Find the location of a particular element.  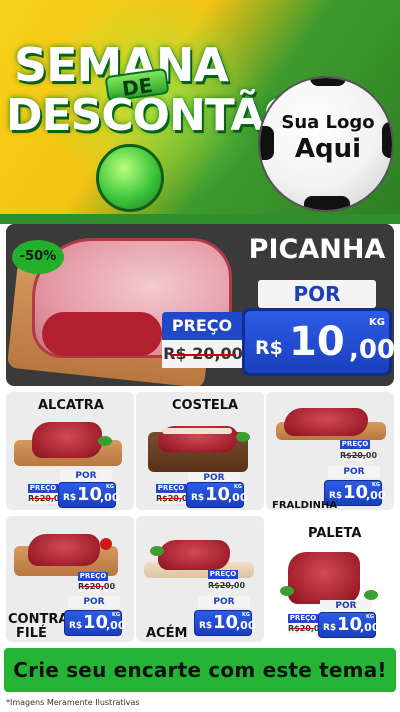

product-name-line2: FILÉ is located at coordinates (31, 633).